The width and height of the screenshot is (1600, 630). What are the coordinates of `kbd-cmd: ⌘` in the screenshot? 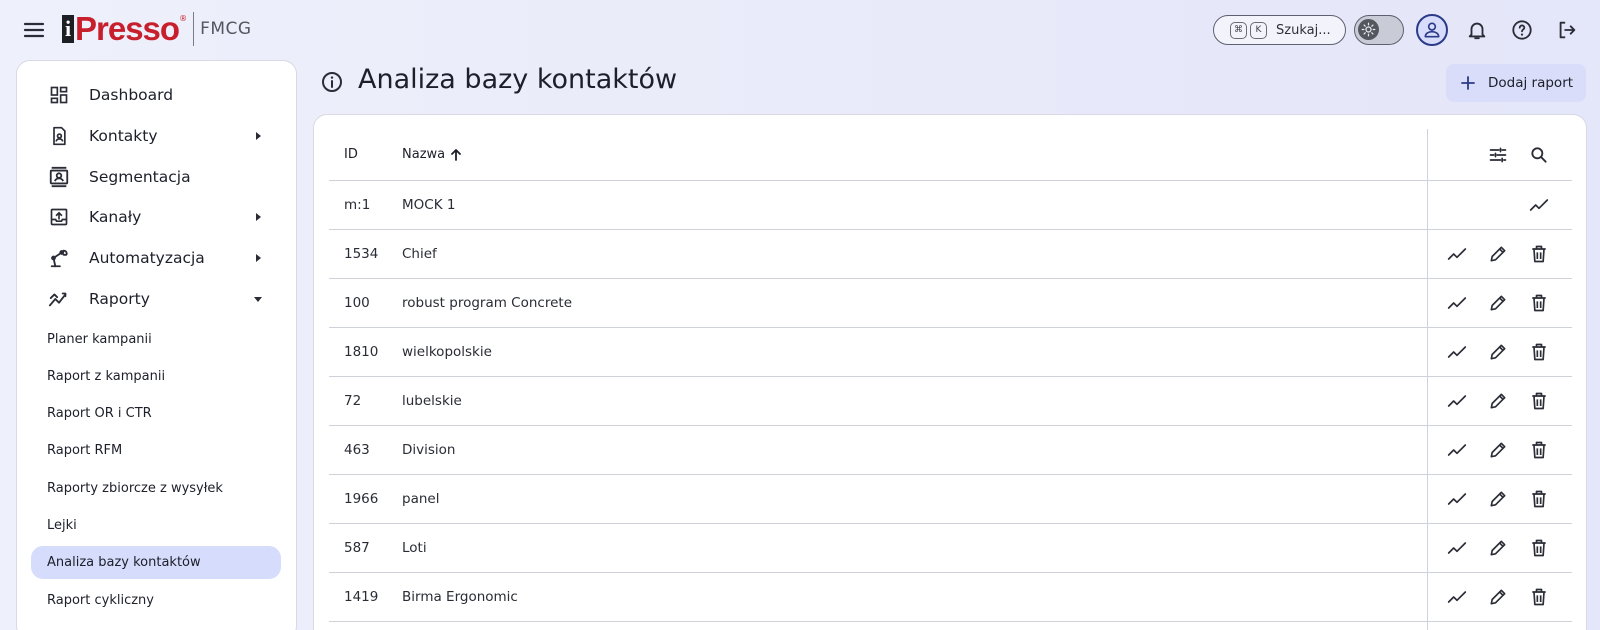 It's located at (1238, 30).